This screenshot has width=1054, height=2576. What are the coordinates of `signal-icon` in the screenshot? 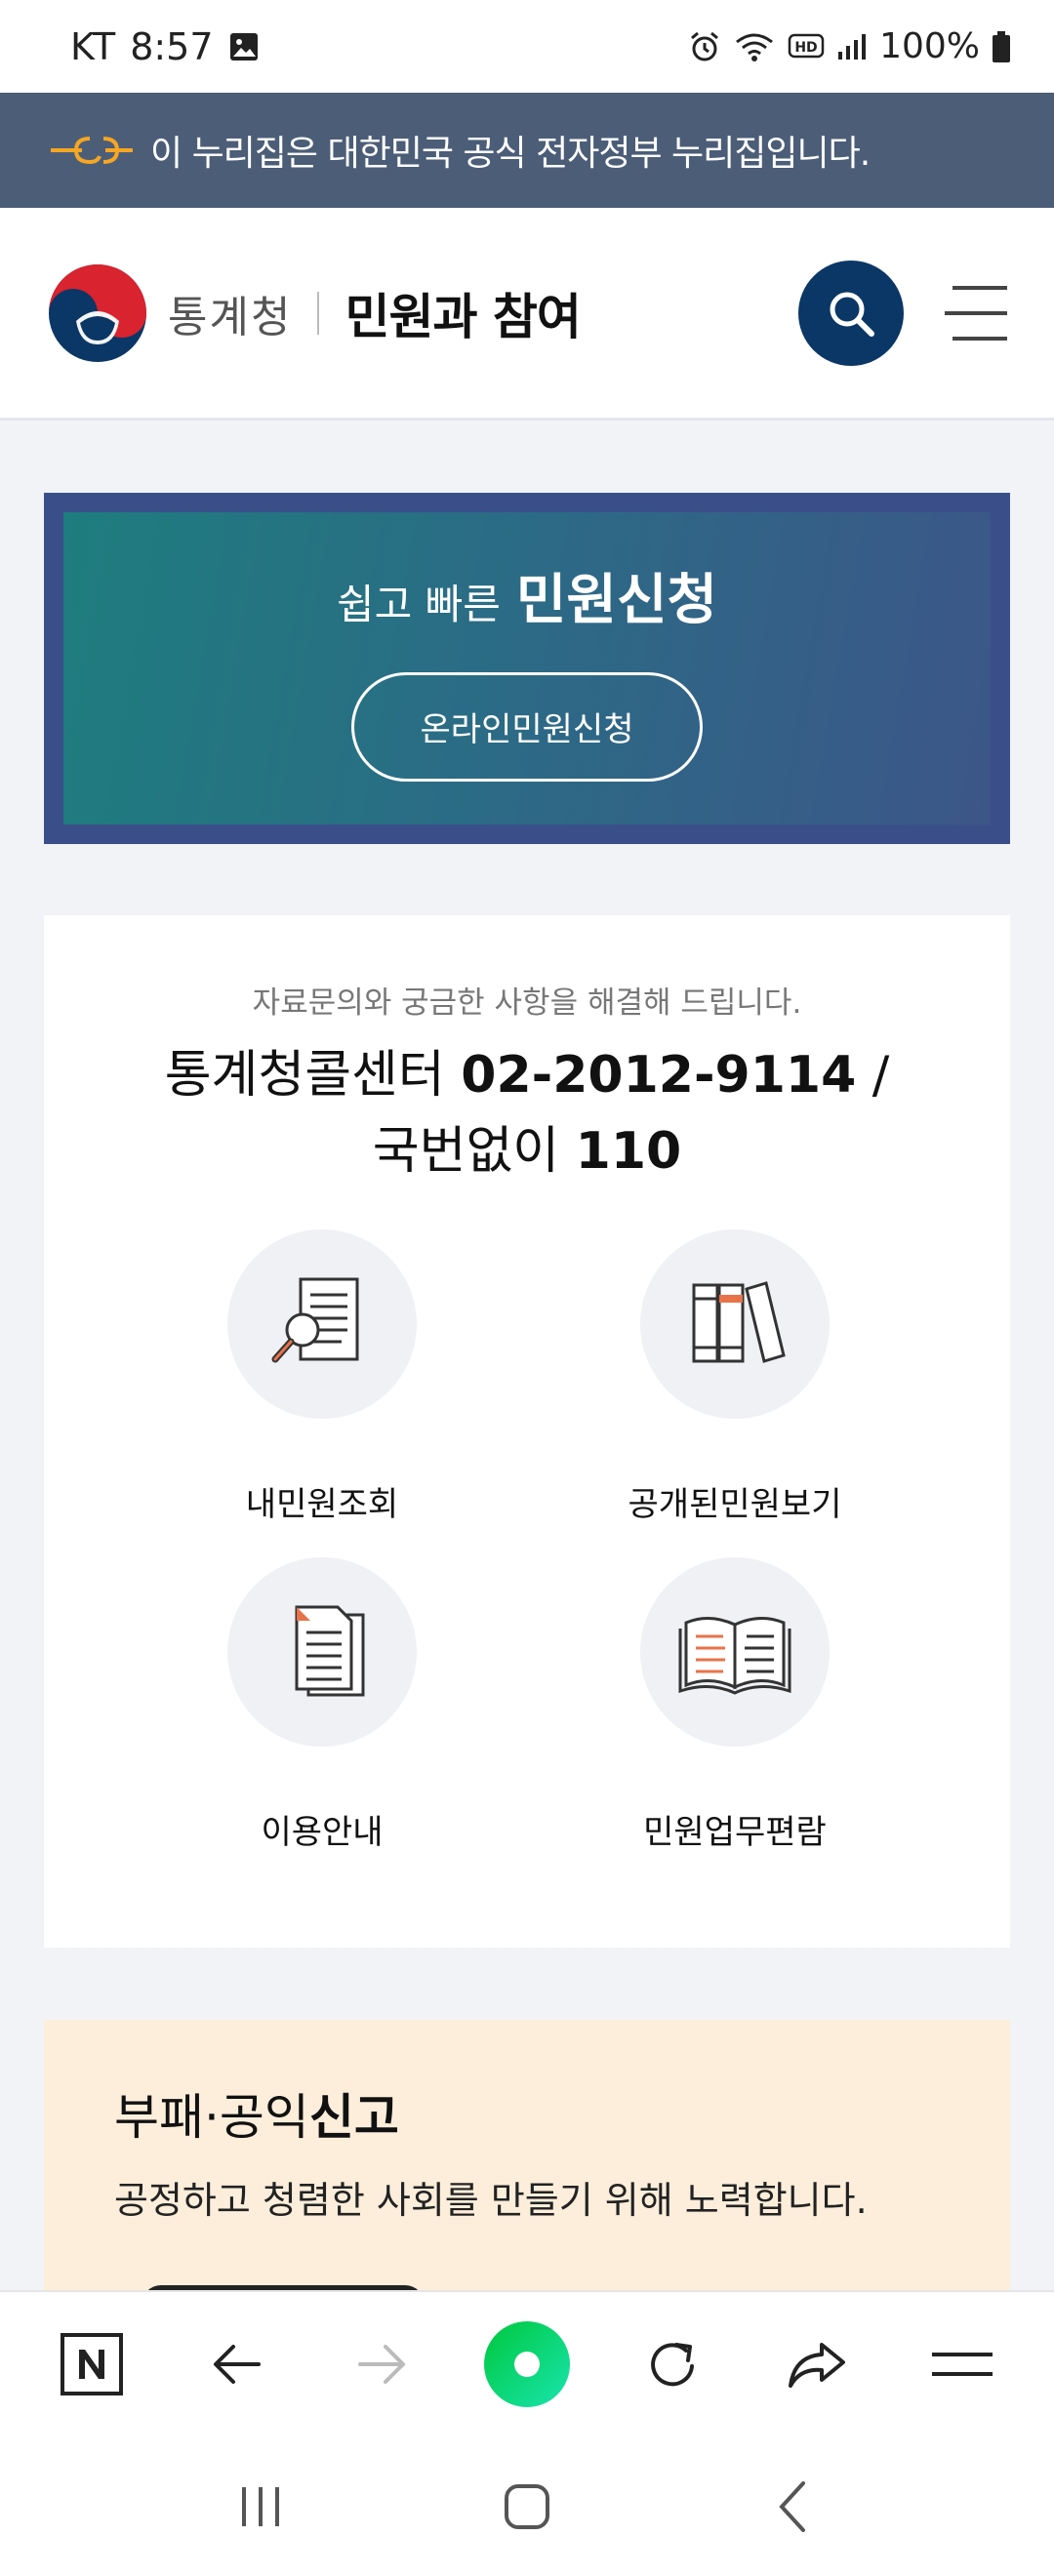 It's located at (852, 46).